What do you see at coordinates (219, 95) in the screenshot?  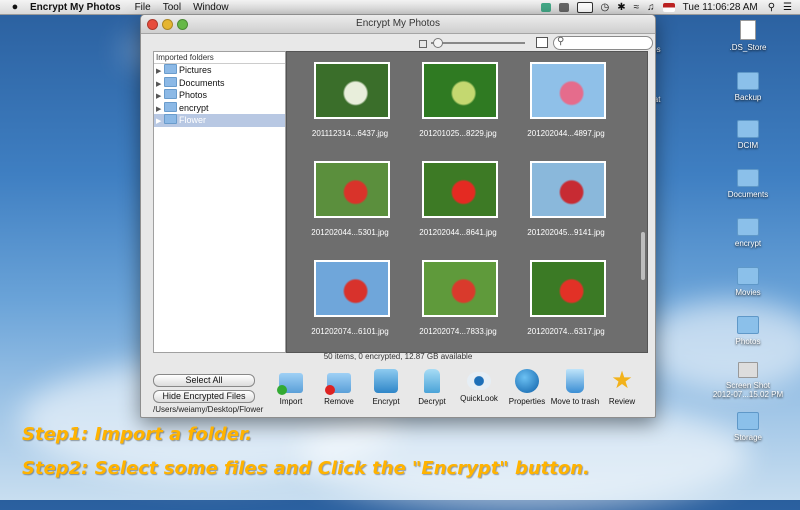 I see `sidebar-item-photos: ▶ Photos` at bounding box center [219, 95].